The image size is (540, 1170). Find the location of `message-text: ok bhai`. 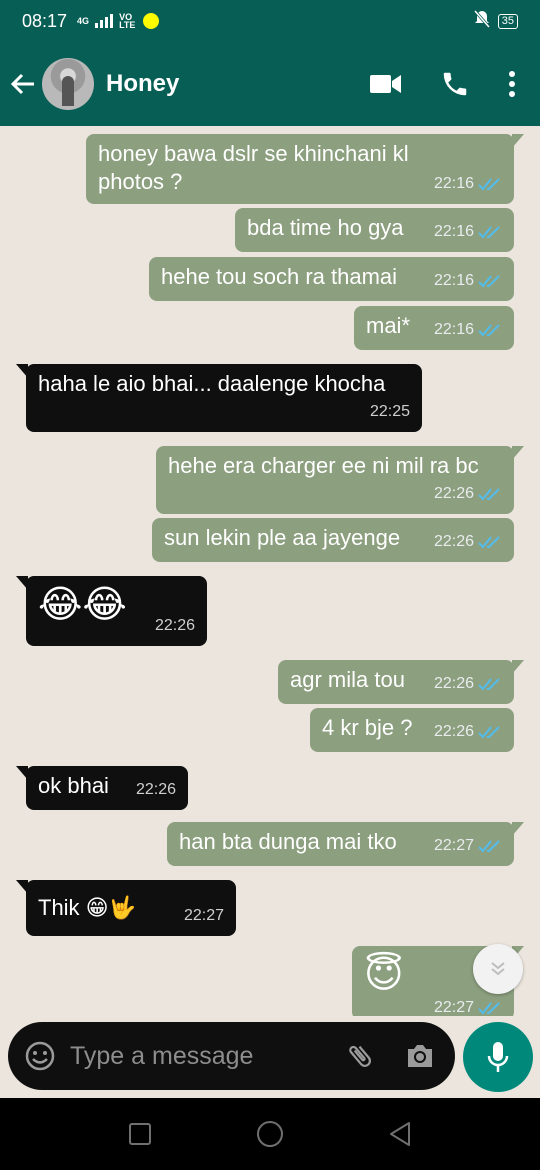

message-text: ok bhai is located at coordinates (73, 785).